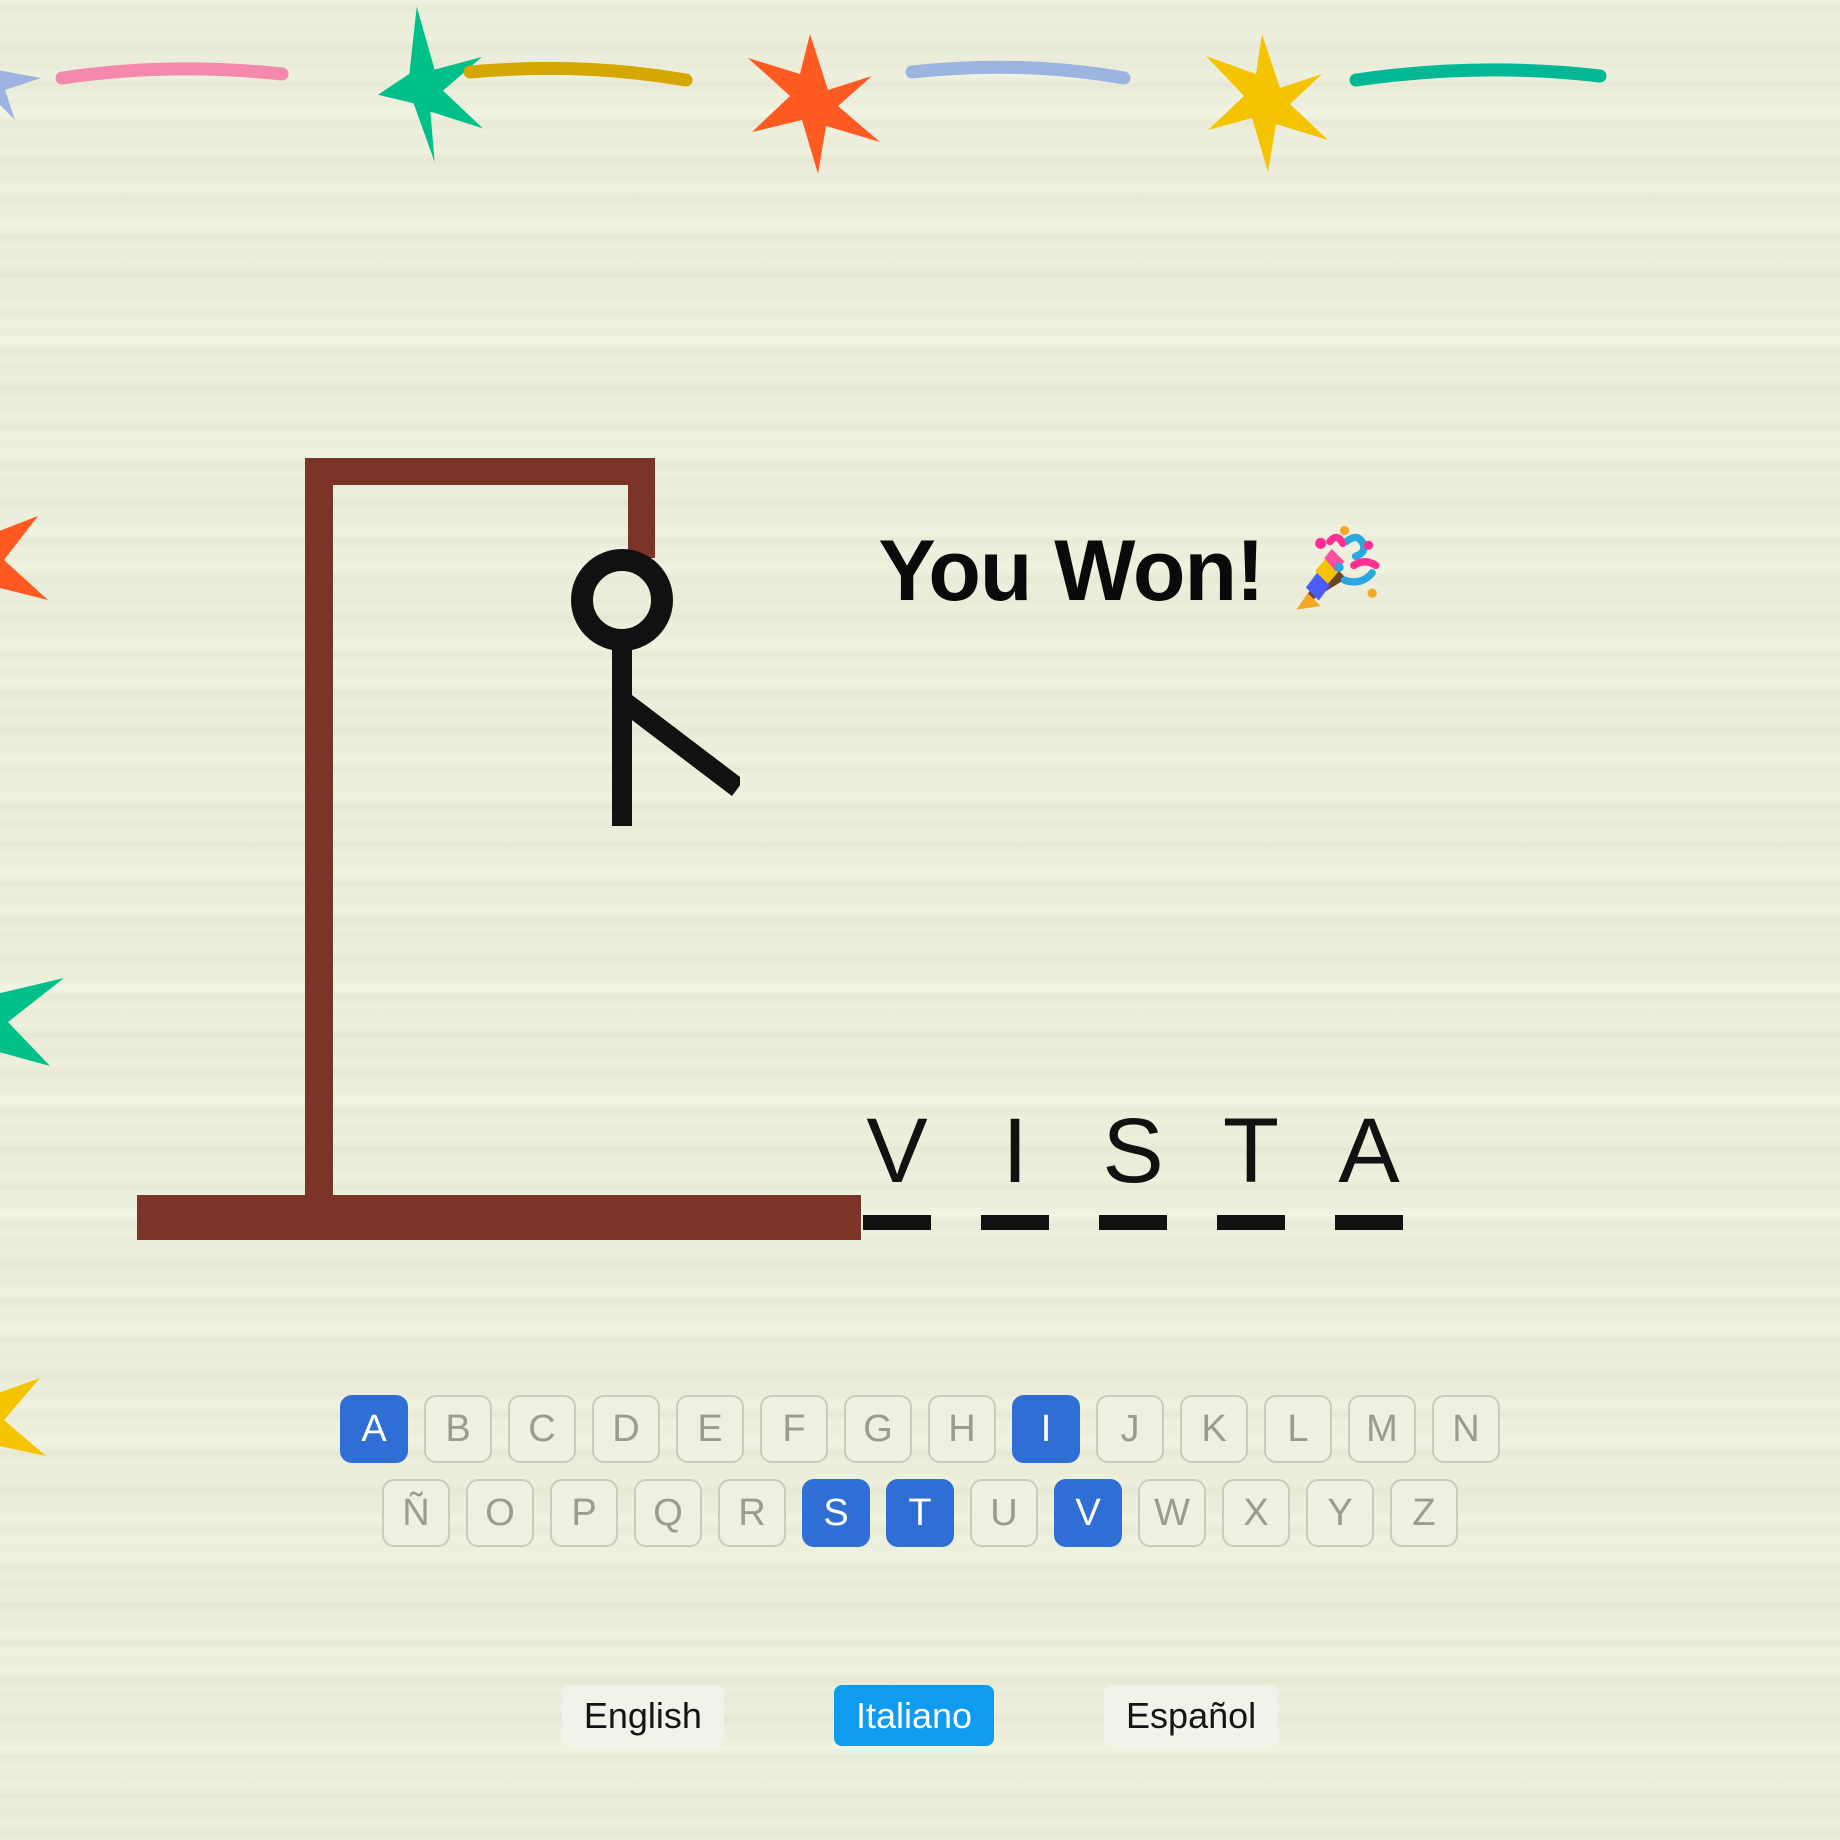 The image size is (1840, 1840). What do you see at coordinates (1256, 1513) in the screenshot?
I see `key-x: X` at bounding box center [1256, 1513].